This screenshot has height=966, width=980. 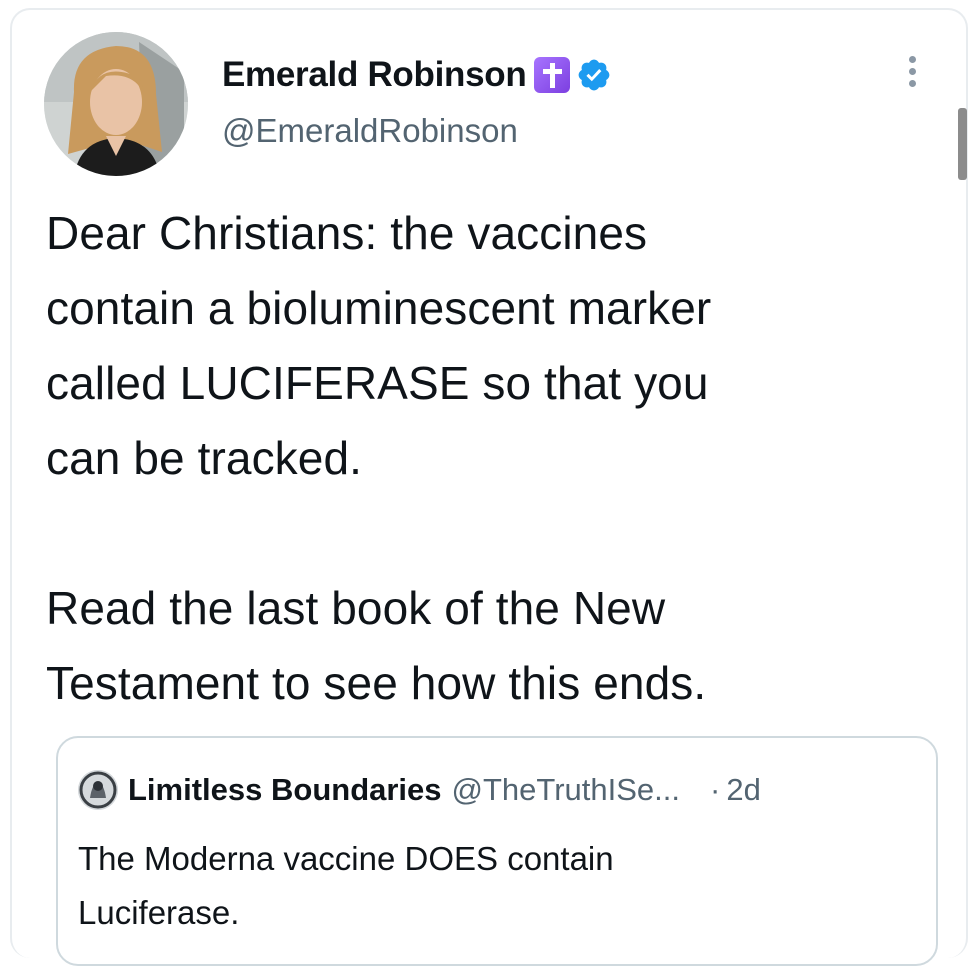 I want to click on quoted-tweet-line: The Moderna vaccine DOES contain, so click(x=346, y=858).